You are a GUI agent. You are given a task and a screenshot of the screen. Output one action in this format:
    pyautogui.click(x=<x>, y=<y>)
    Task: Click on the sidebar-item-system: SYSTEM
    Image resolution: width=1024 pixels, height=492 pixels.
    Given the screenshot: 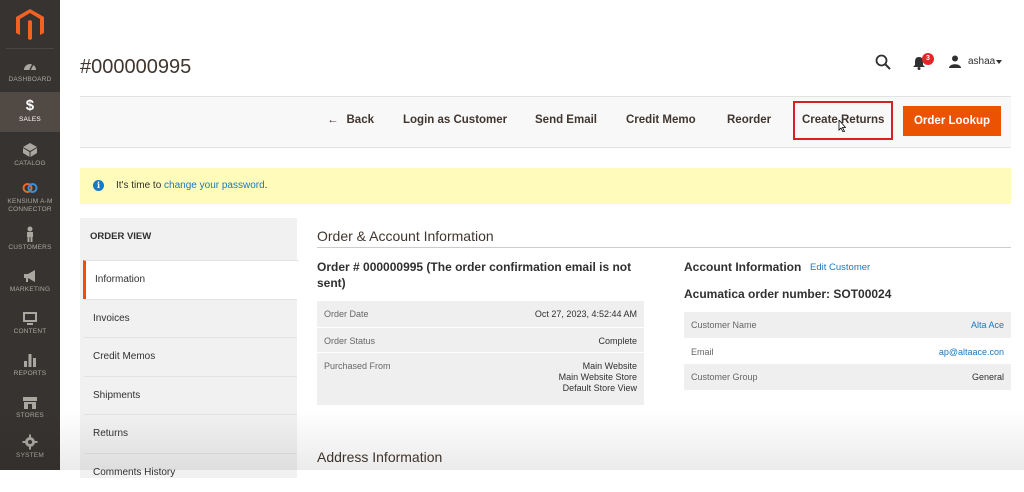 What is the action you would take?
    pyautogui.click(x=30, y=448)
    